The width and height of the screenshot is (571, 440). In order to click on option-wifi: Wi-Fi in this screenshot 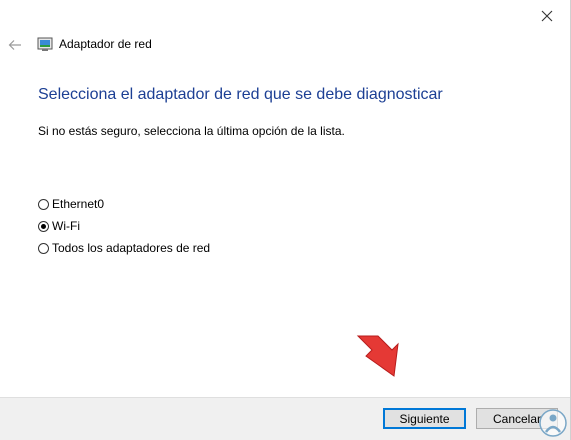, I will do `click(124, 226)`.